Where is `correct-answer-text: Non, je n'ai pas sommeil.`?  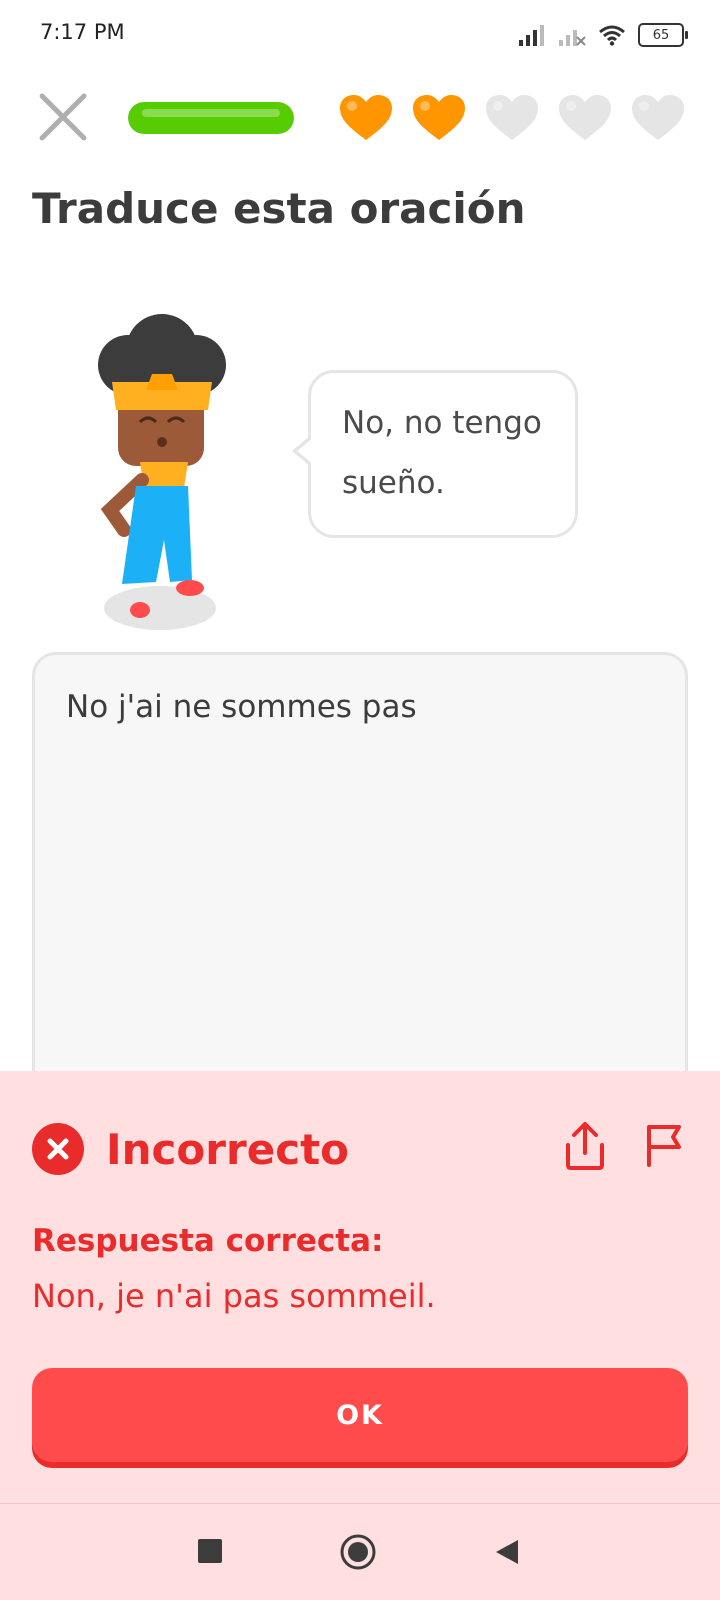
correct-answer-text: Non, je n'ai pas sommeil. is located at coordinates (234, 1296).